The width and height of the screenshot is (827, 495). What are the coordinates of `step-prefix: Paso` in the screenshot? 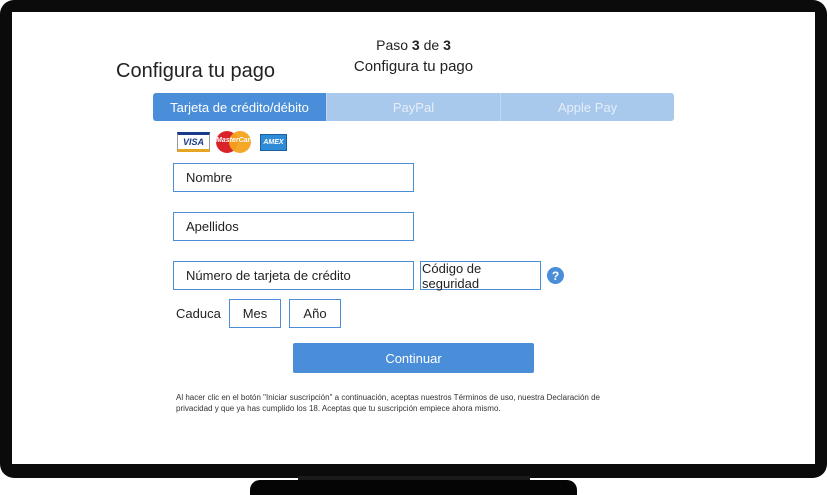 It's located at (392, 45).